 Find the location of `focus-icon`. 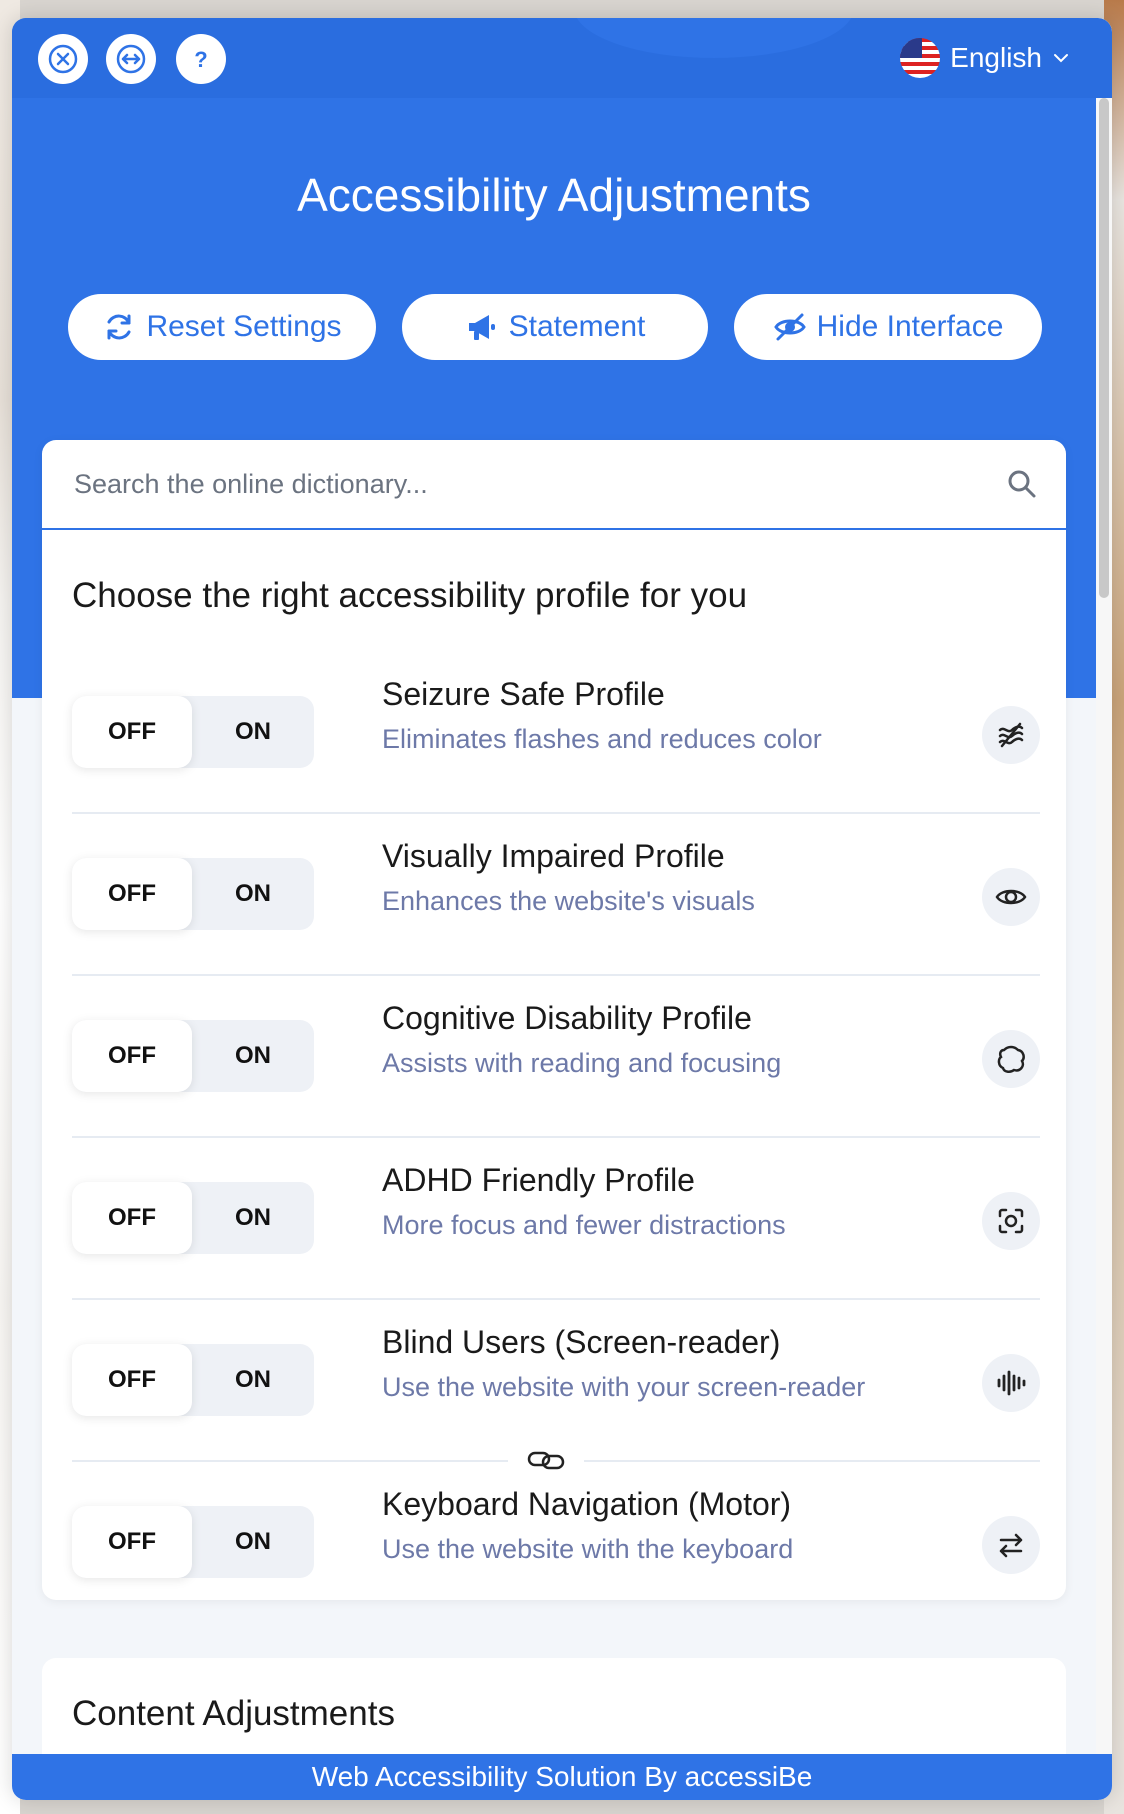

focus-icon is located at coordinates (1011, 1221).